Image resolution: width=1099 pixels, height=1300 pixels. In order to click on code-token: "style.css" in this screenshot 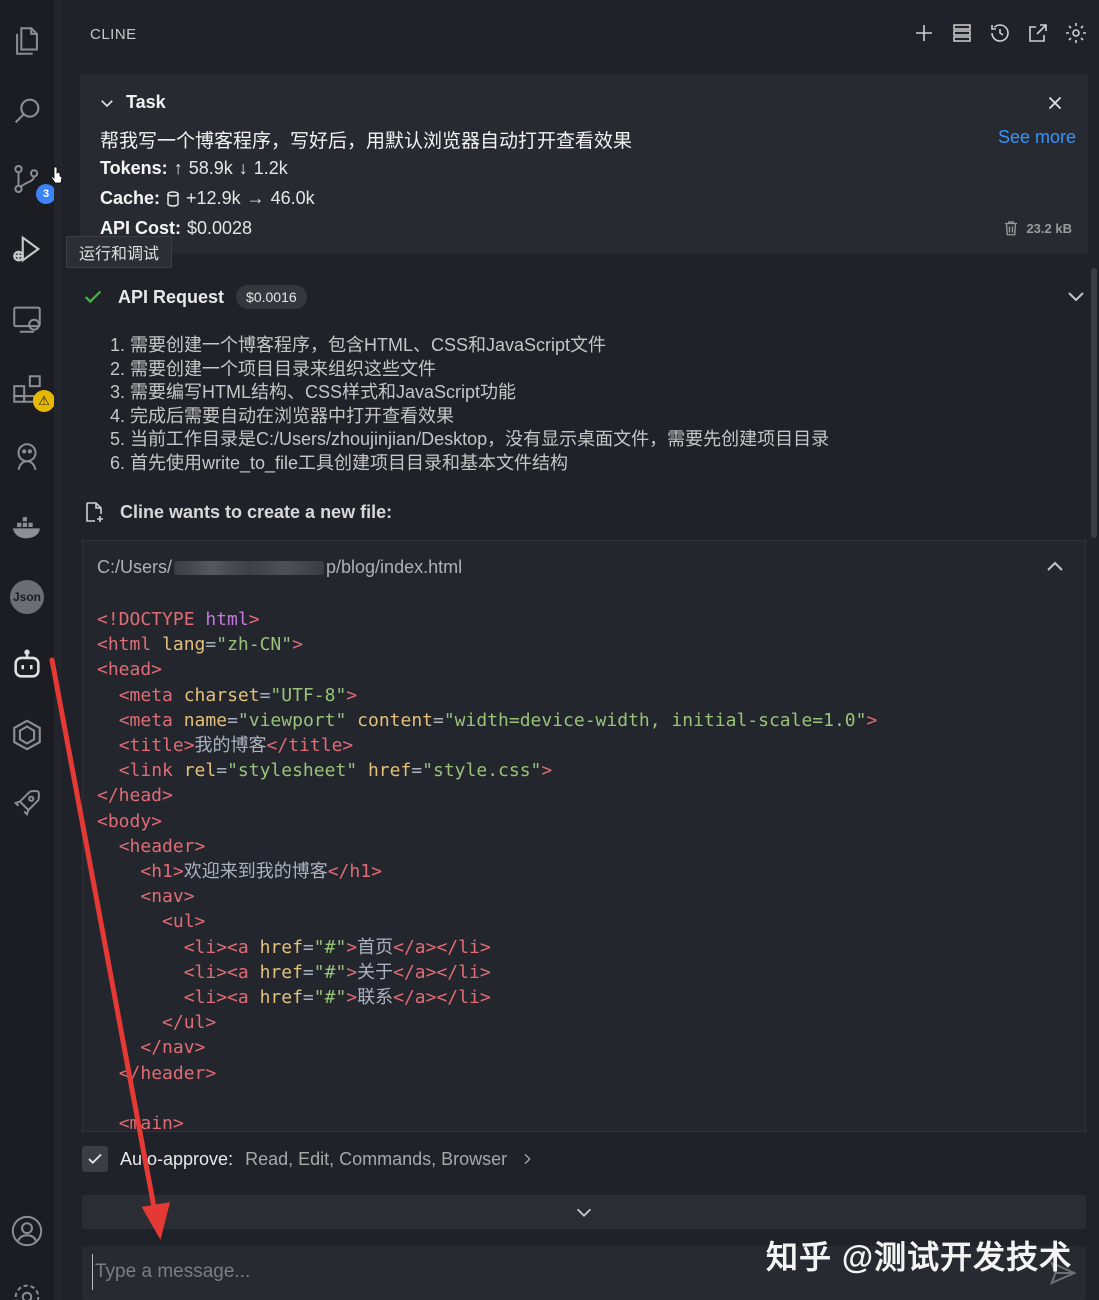, I will do `click(482, 771)`.